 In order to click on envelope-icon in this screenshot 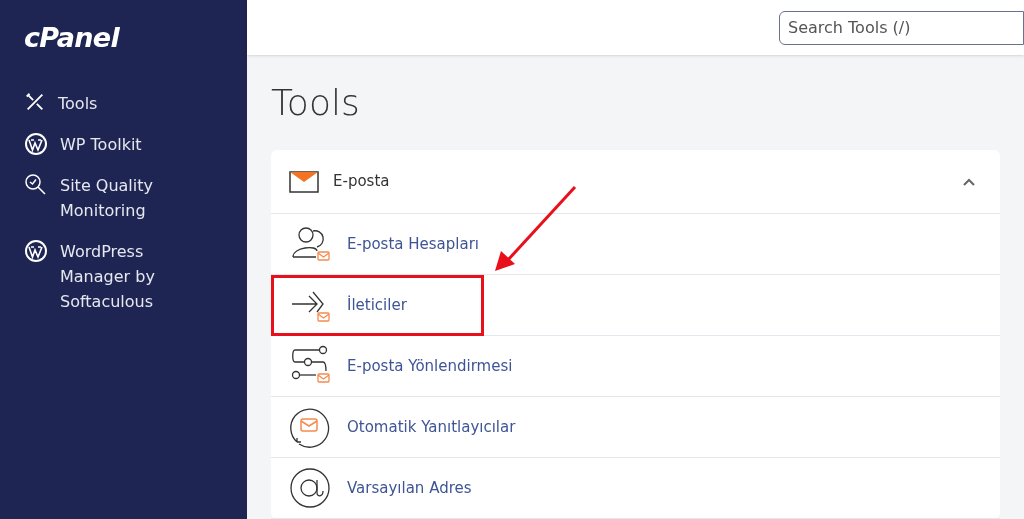, I will do `click(304, 181)`.